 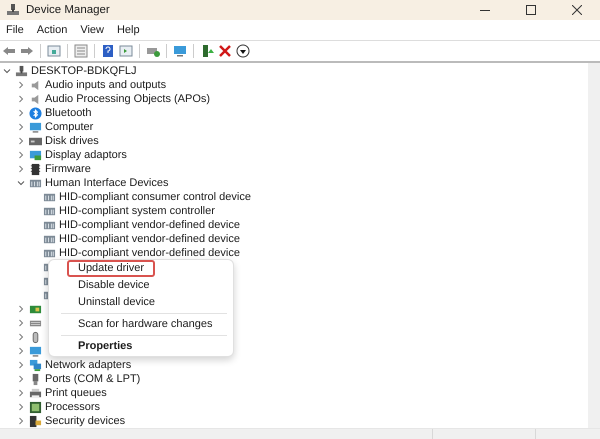 I want to click on help-icon, so click(x=108, y=51).